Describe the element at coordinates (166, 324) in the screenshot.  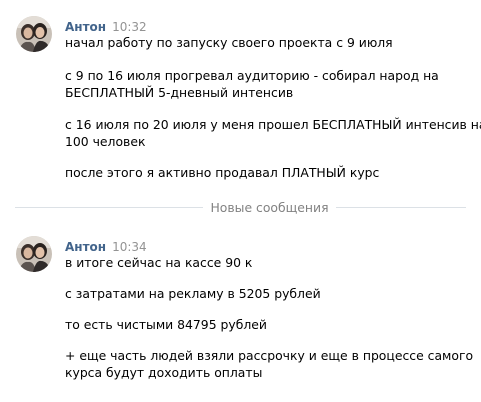
I see `message-text: то есть чистыми 84795 рублей` at that location.